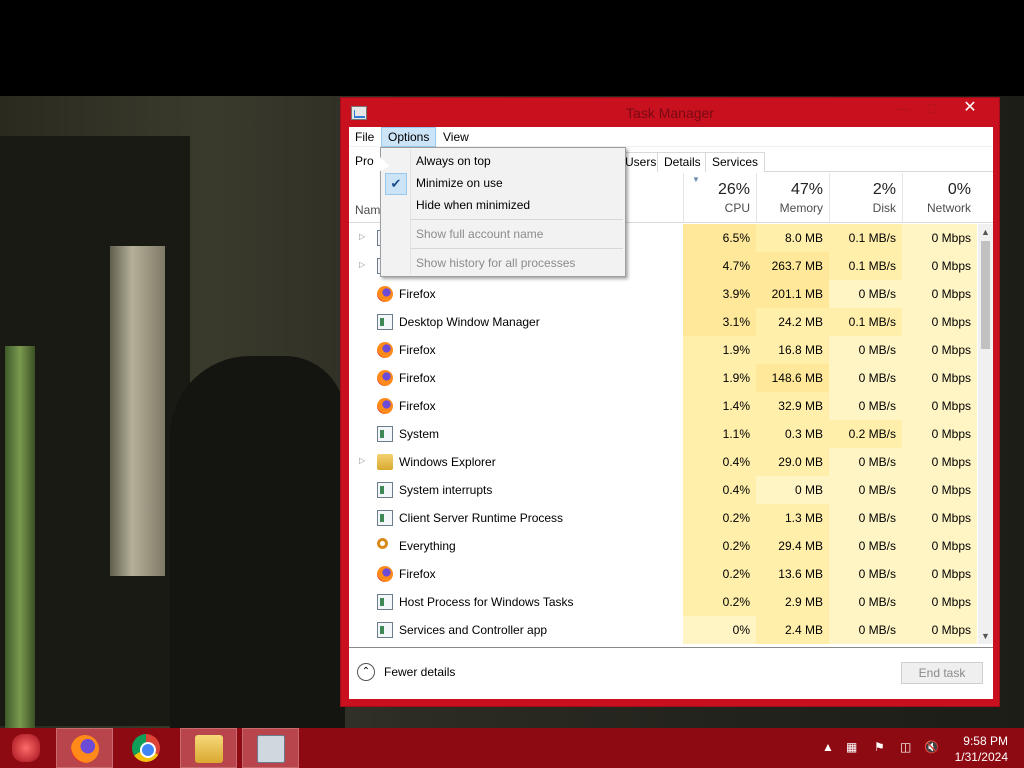 The height and width of the screenshot is (768, 1024). What do you see at coordinates (828, 747) in the screenshot?
I see `show-hidden-icons-icon: ▲` at bounding box center [828, 747].